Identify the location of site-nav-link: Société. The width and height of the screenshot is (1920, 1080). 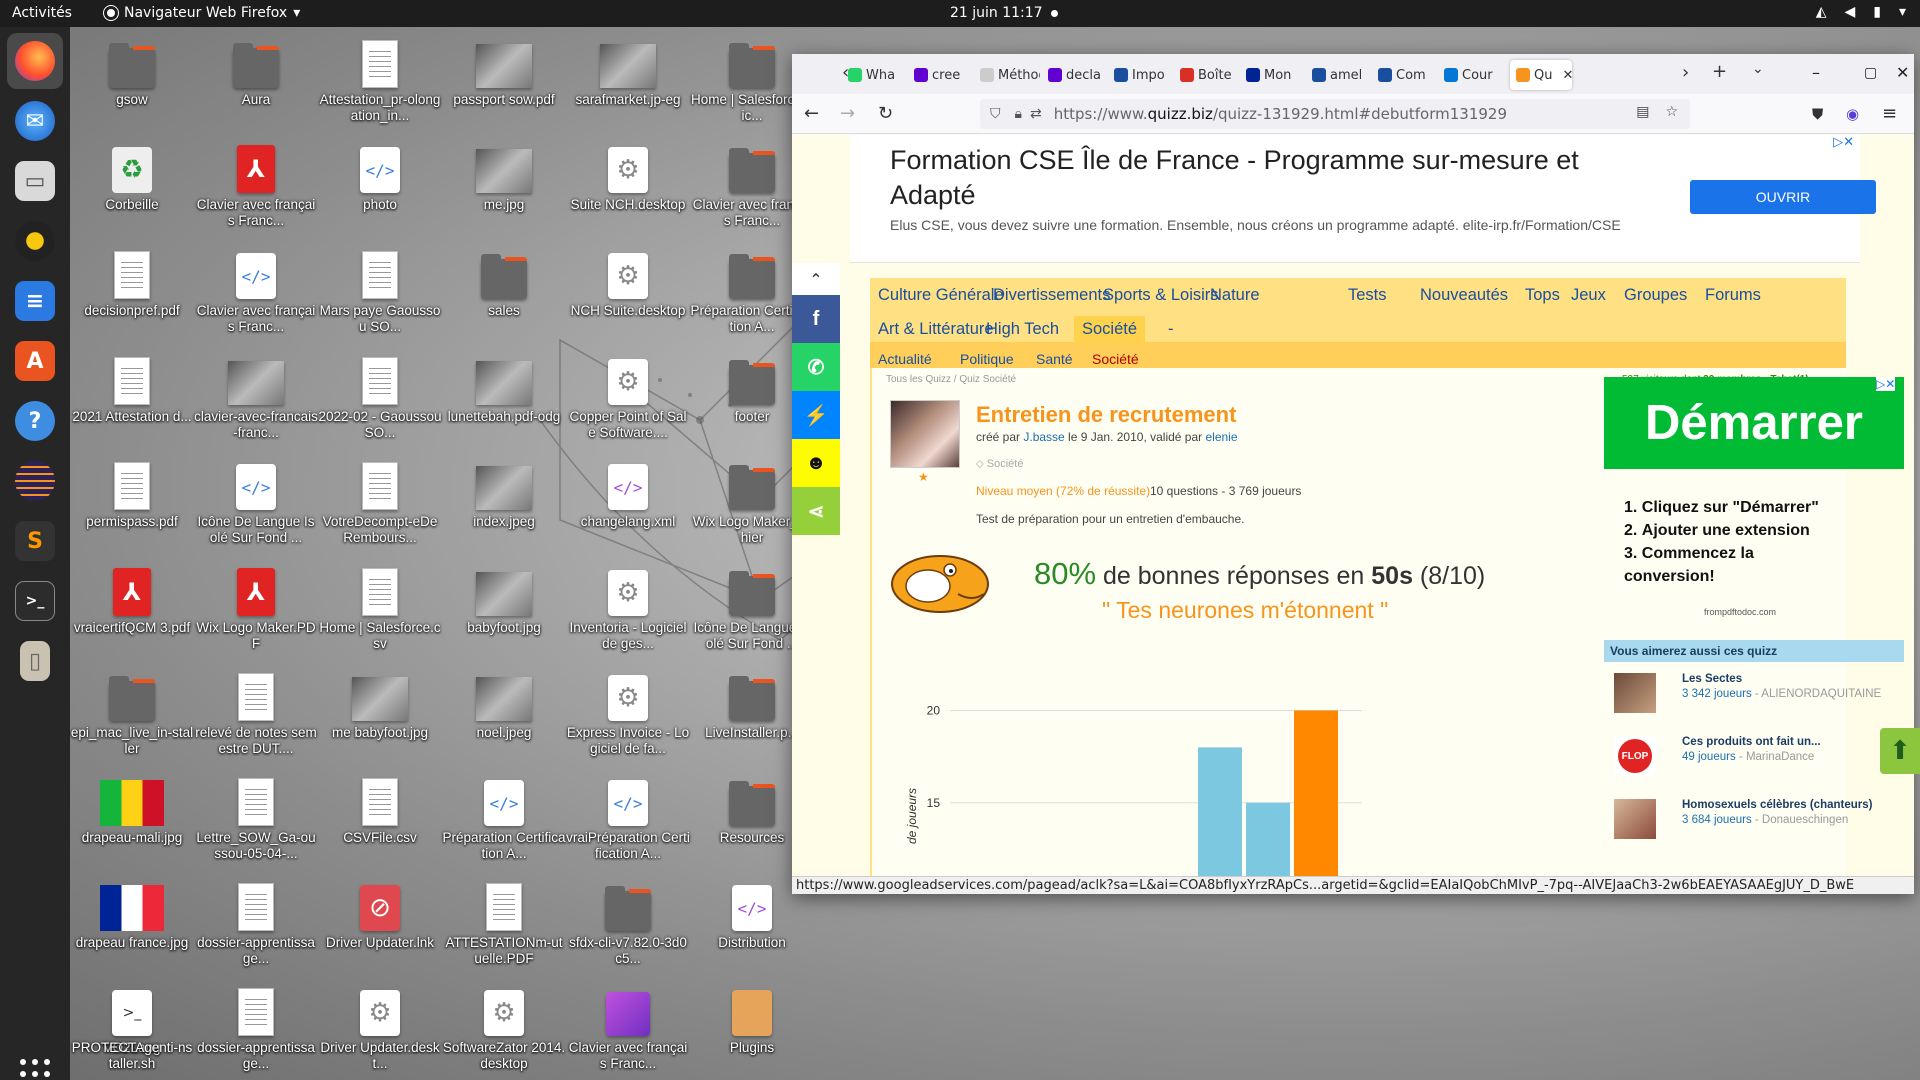
(1110, 329).